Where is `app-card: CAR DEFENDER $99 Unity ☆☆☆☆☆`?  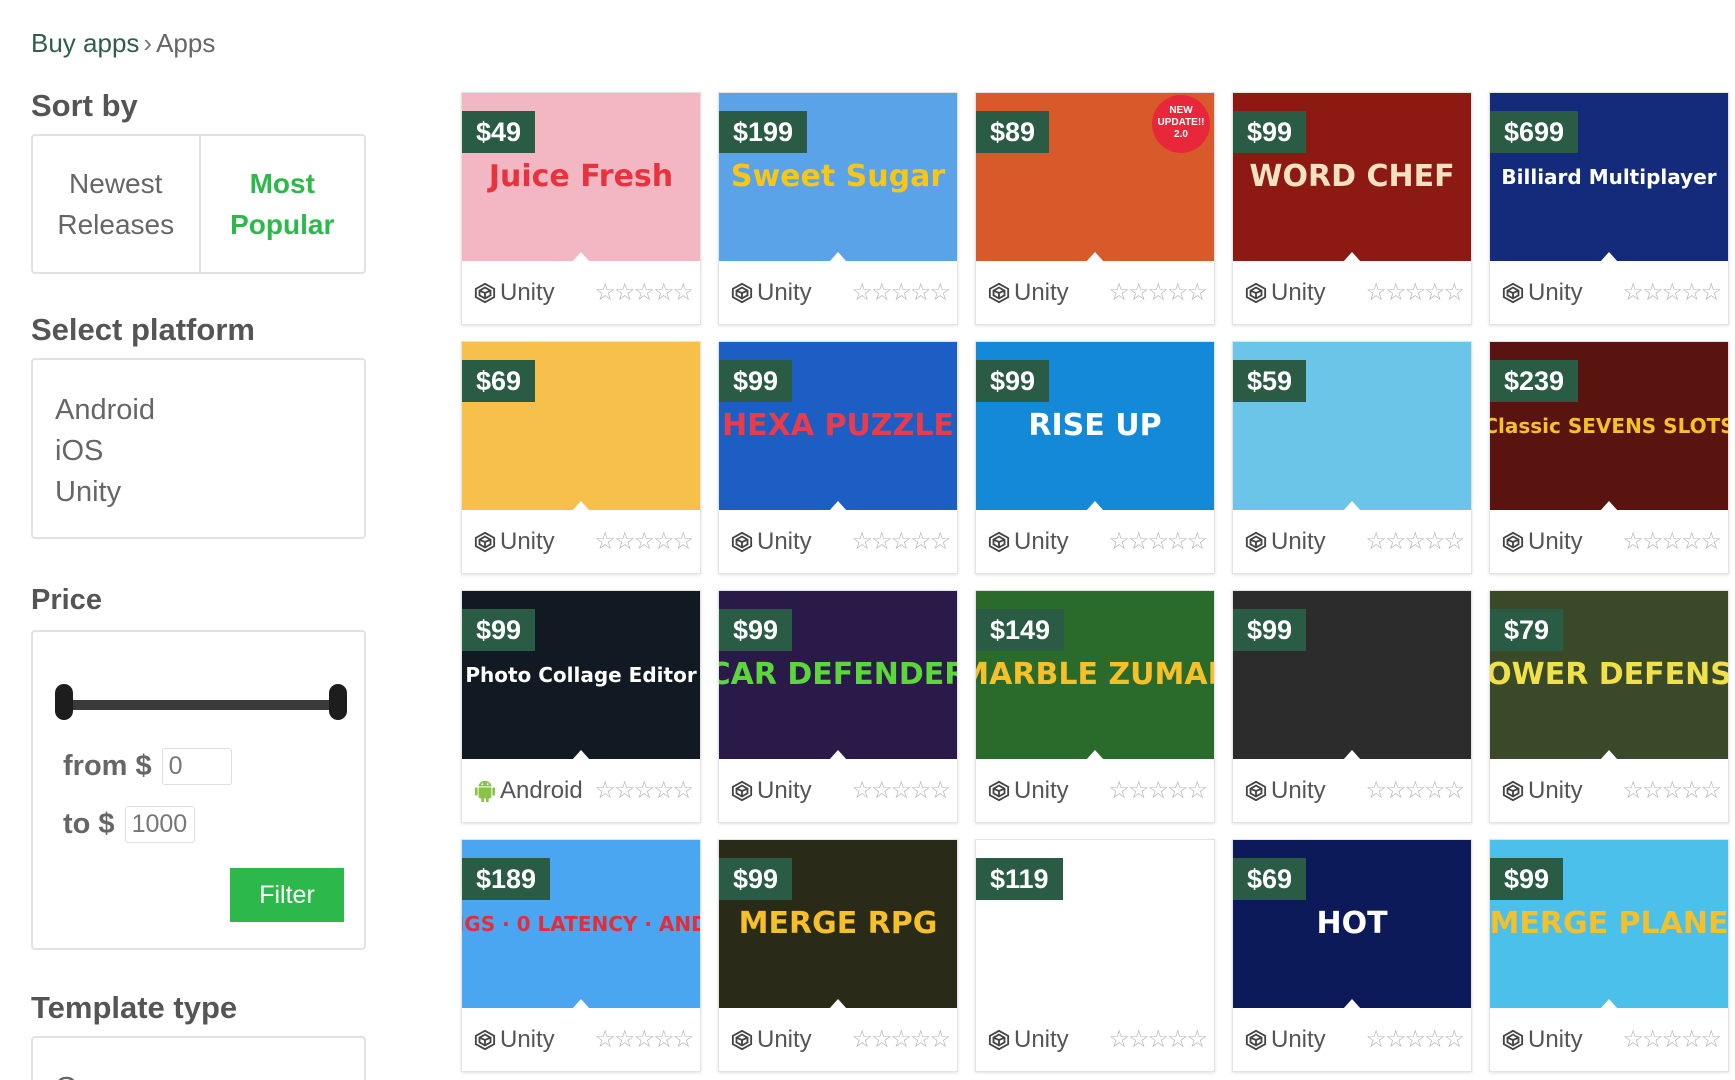
app-card: CAR DEFENDER $99 Unity ☆☆☆☆☆ is located at coordinates (838, 706).